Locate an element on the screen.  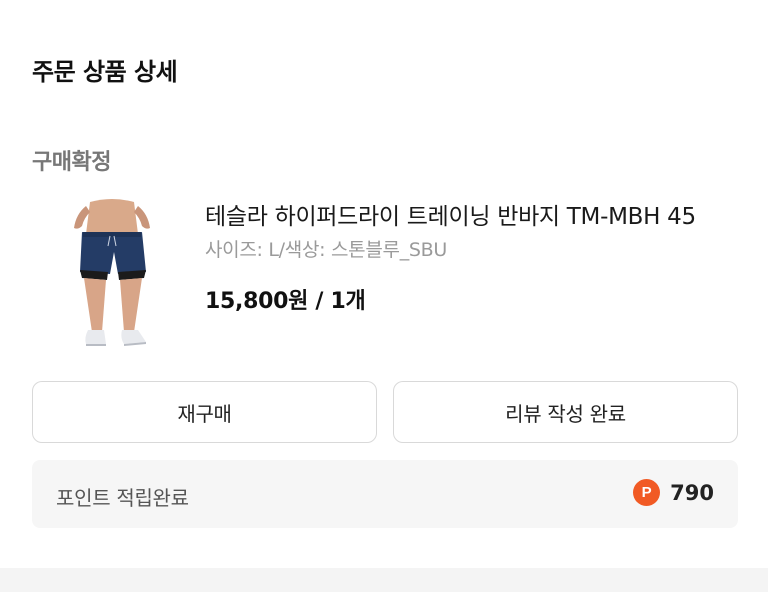
product-option: 사이즈: L/색상: 스톤블루_SBU is located at coordinates (326, 250).